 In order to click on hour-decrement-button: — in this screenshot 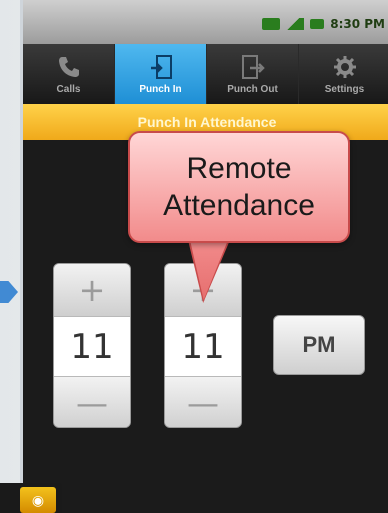, I will do `click(92, 402)`.